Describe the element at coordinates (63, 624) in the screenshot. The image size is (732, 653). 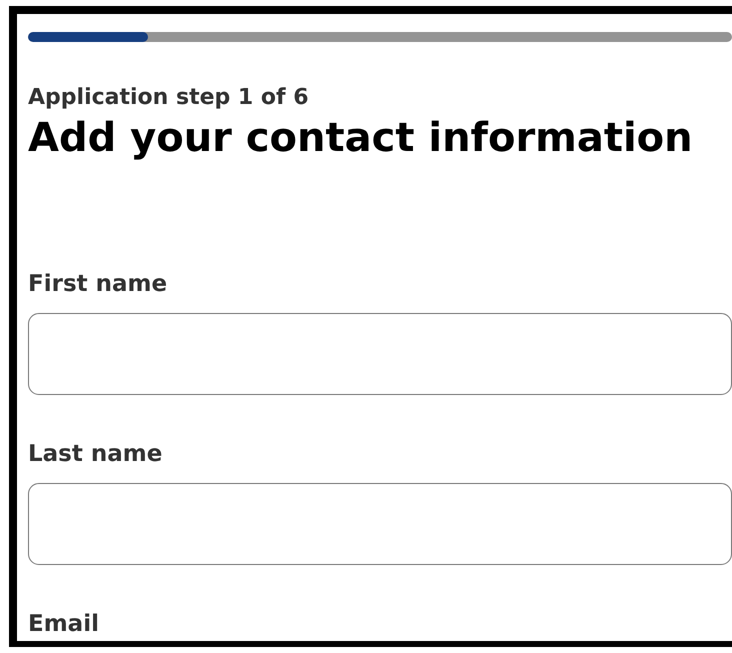
I see `field-label: Email` at that location.